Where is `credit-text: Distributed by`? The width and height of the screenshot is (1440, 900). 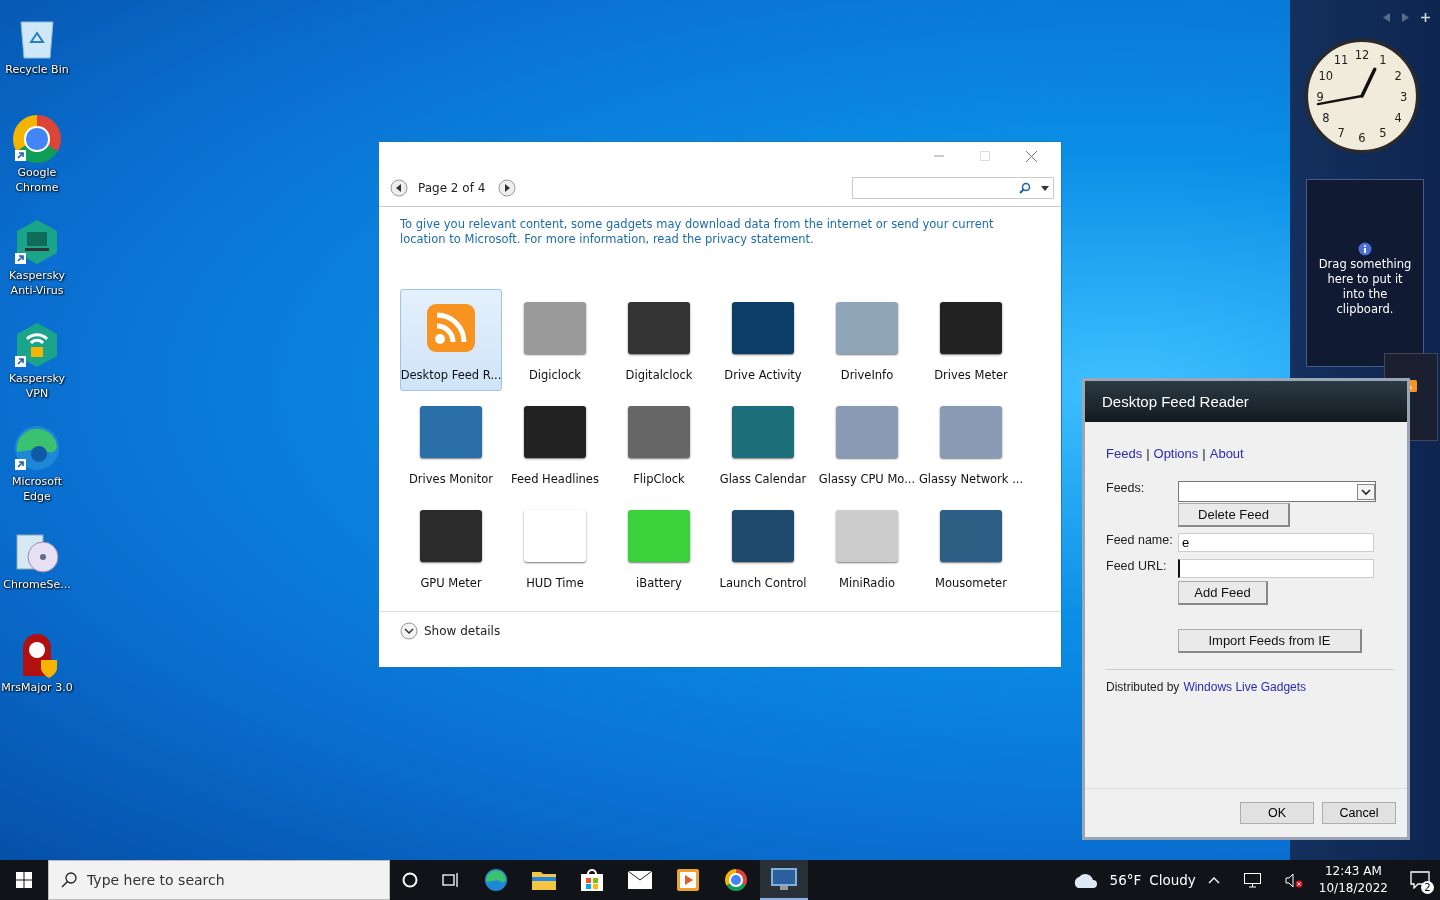
credit-text: Distributed by is located at coordinates (1143, 687).